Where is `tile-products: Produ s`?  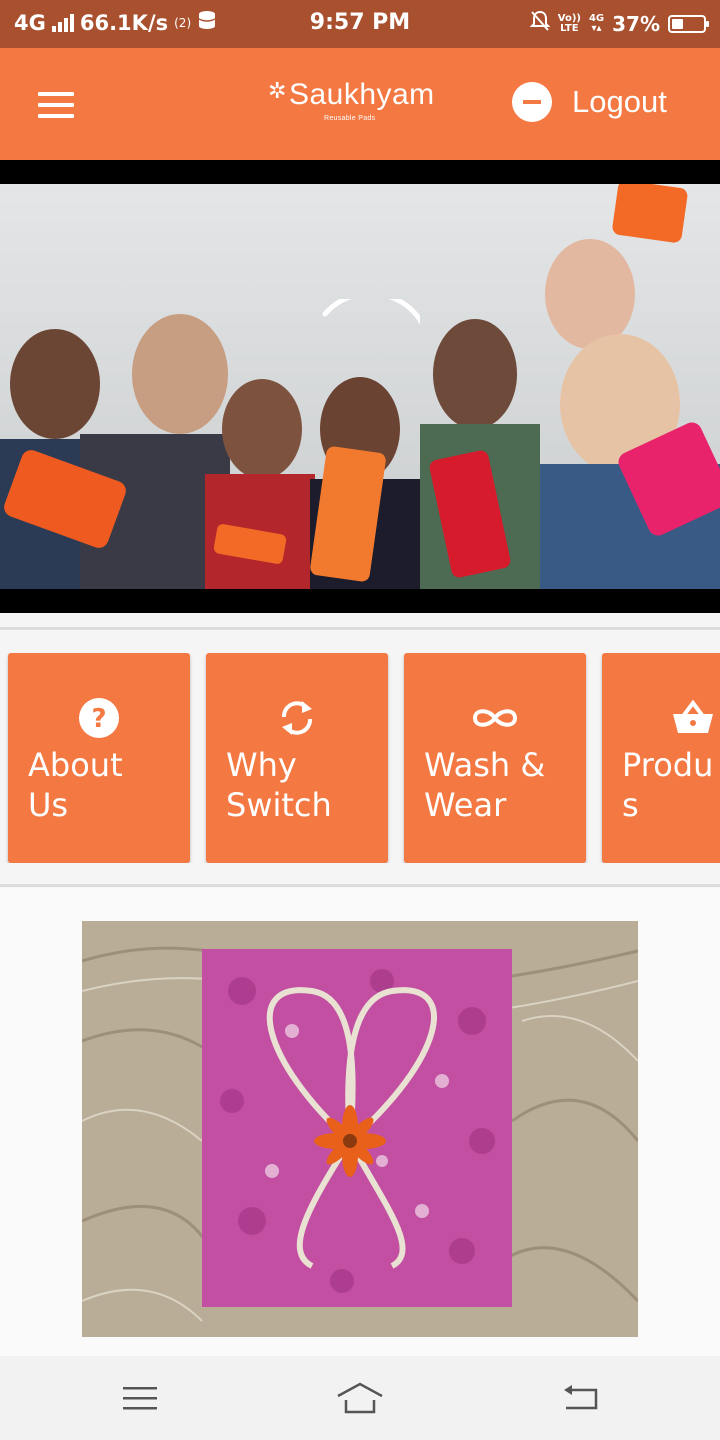
tile-products: Produ s is located at coordinates (661, 758).